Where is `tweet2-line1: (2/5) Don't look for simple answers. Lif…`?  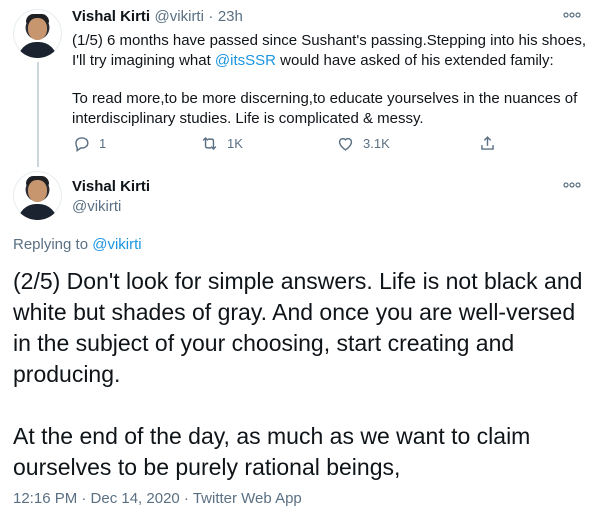 tweet2-line1: (2/5) Don't look for simple answers. Lif… is located at coordinates (298, 281).